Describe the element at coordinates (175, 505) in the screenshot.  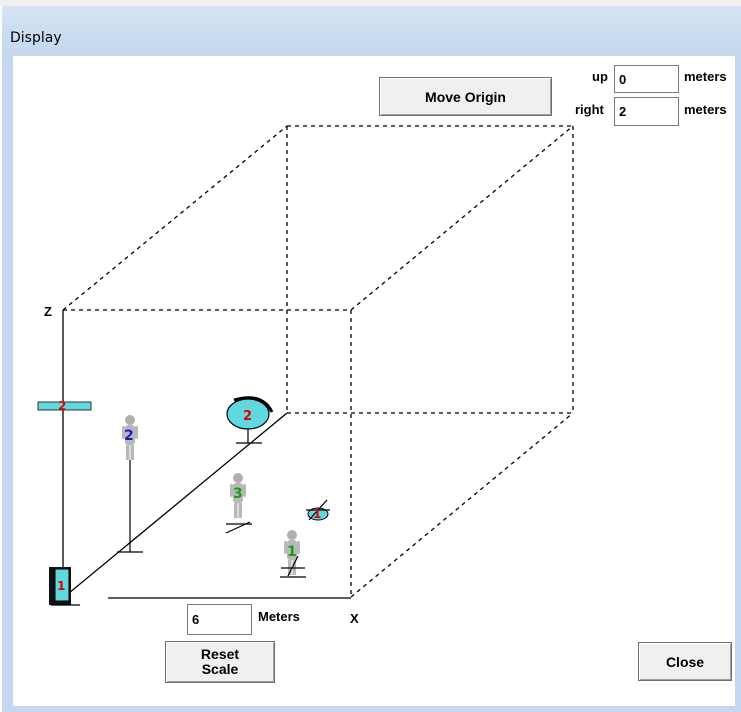
I see `y-axis-line` at that location.